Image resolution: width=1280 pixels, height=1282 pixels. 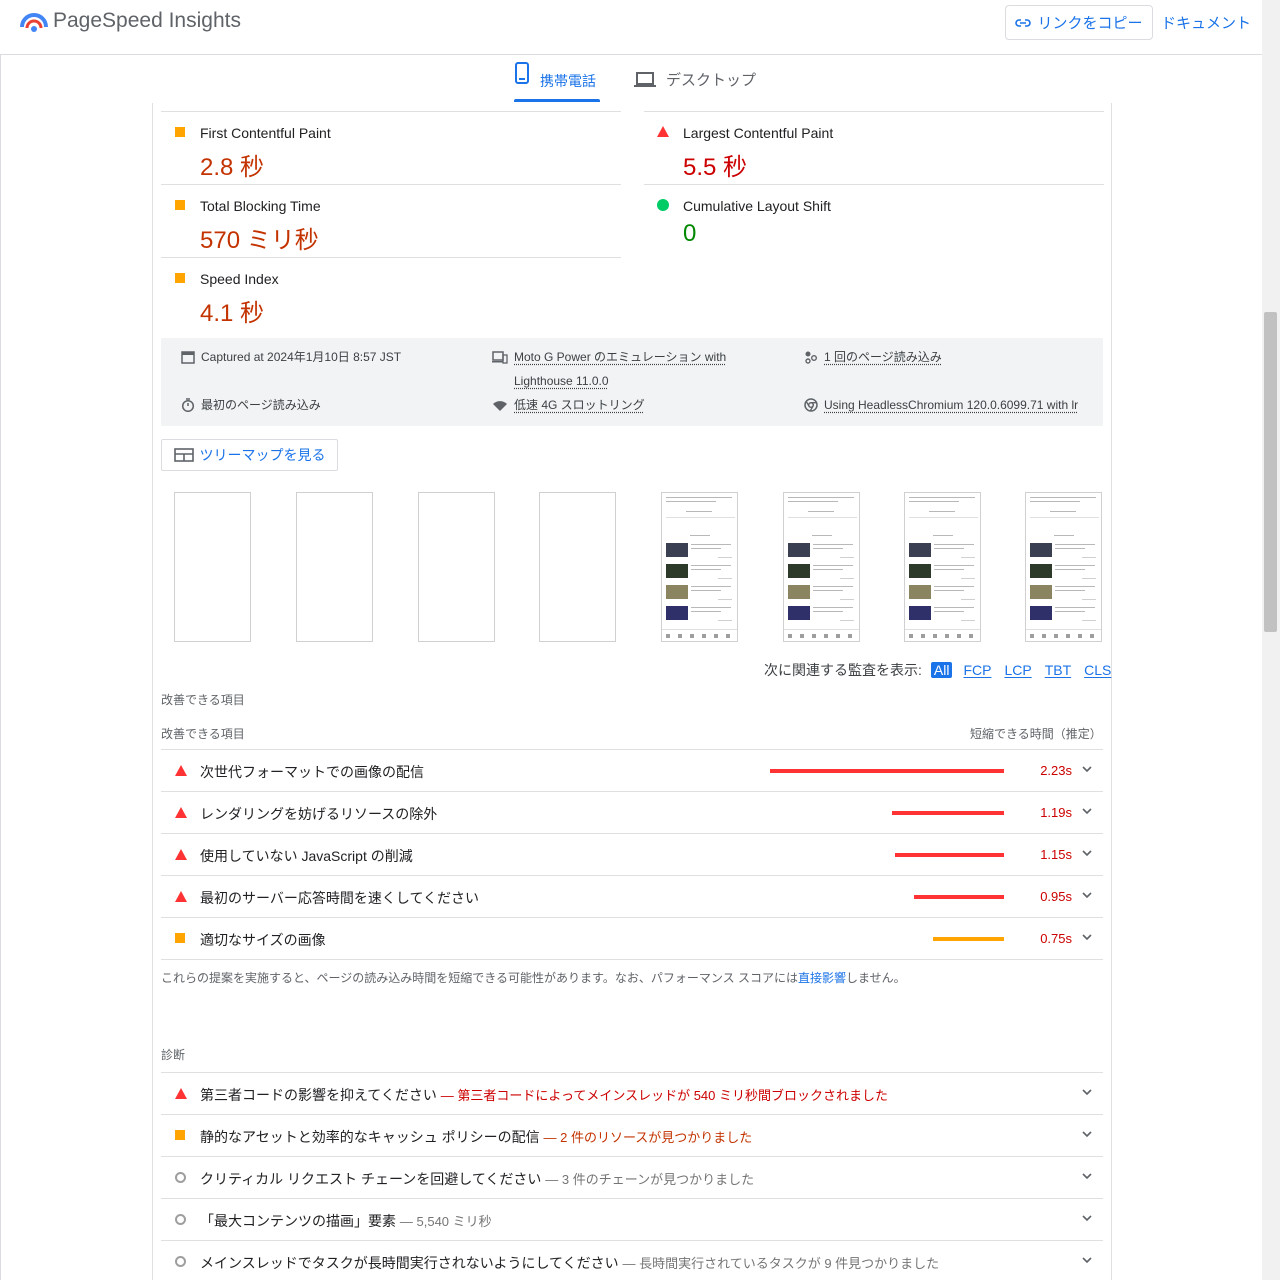 I want to click on info-indicator-icon, so click(x=180, y=1177).